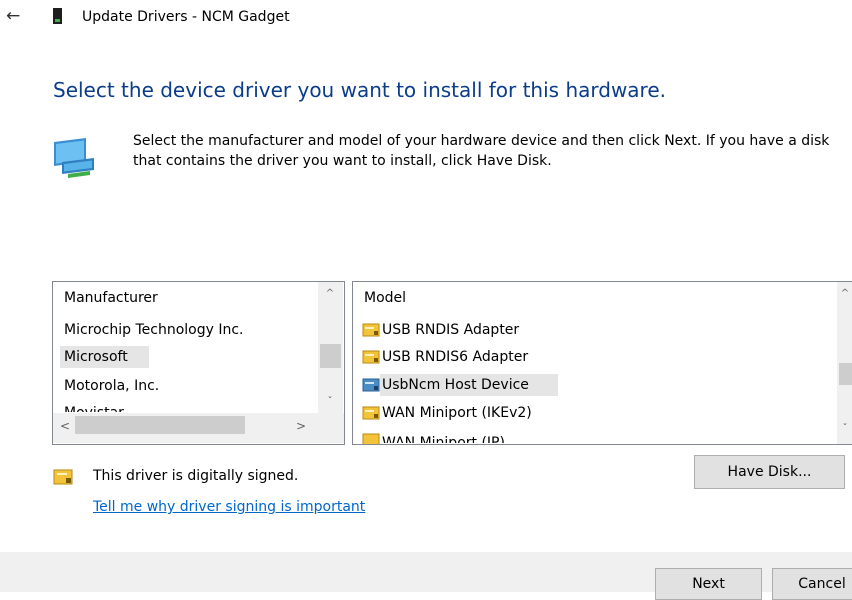 The height and width of the screenshot is (600, 852). Describe the element at coordinates (457, 413) in the screenshot. I see `list-item: WAN Miniport (IKEv2)` at that location.